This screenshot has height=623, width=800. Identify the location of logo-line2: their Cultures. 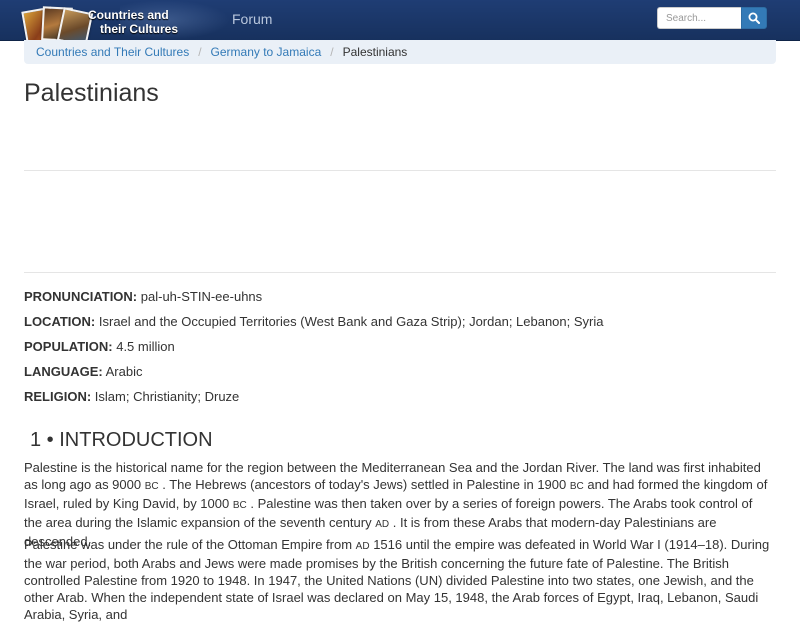
(139, 29).